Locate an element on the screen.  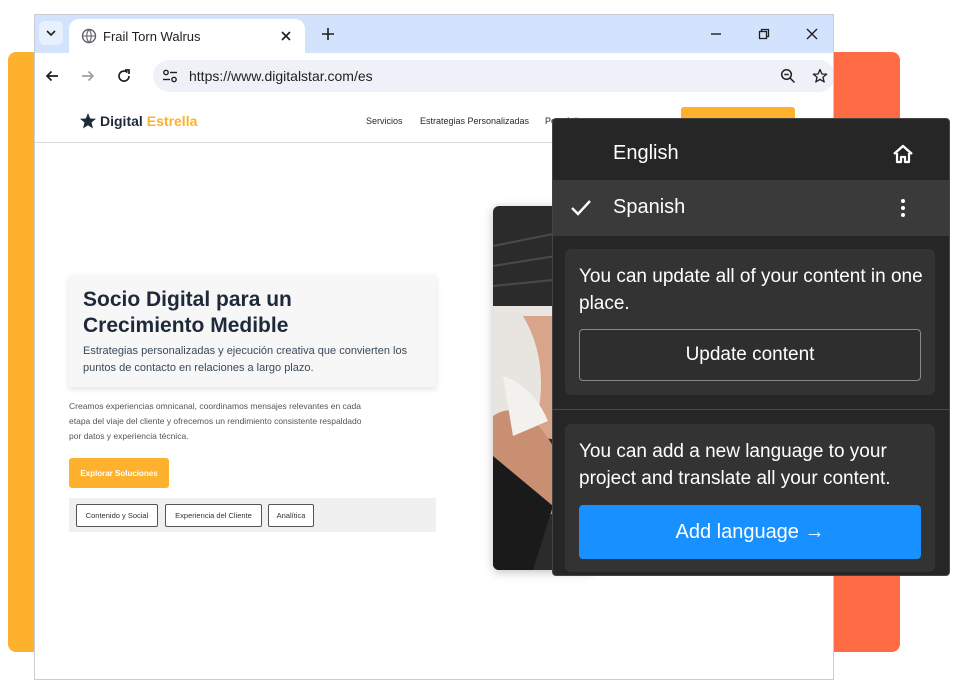
new-tab-button is located at coordinates (328, 34).